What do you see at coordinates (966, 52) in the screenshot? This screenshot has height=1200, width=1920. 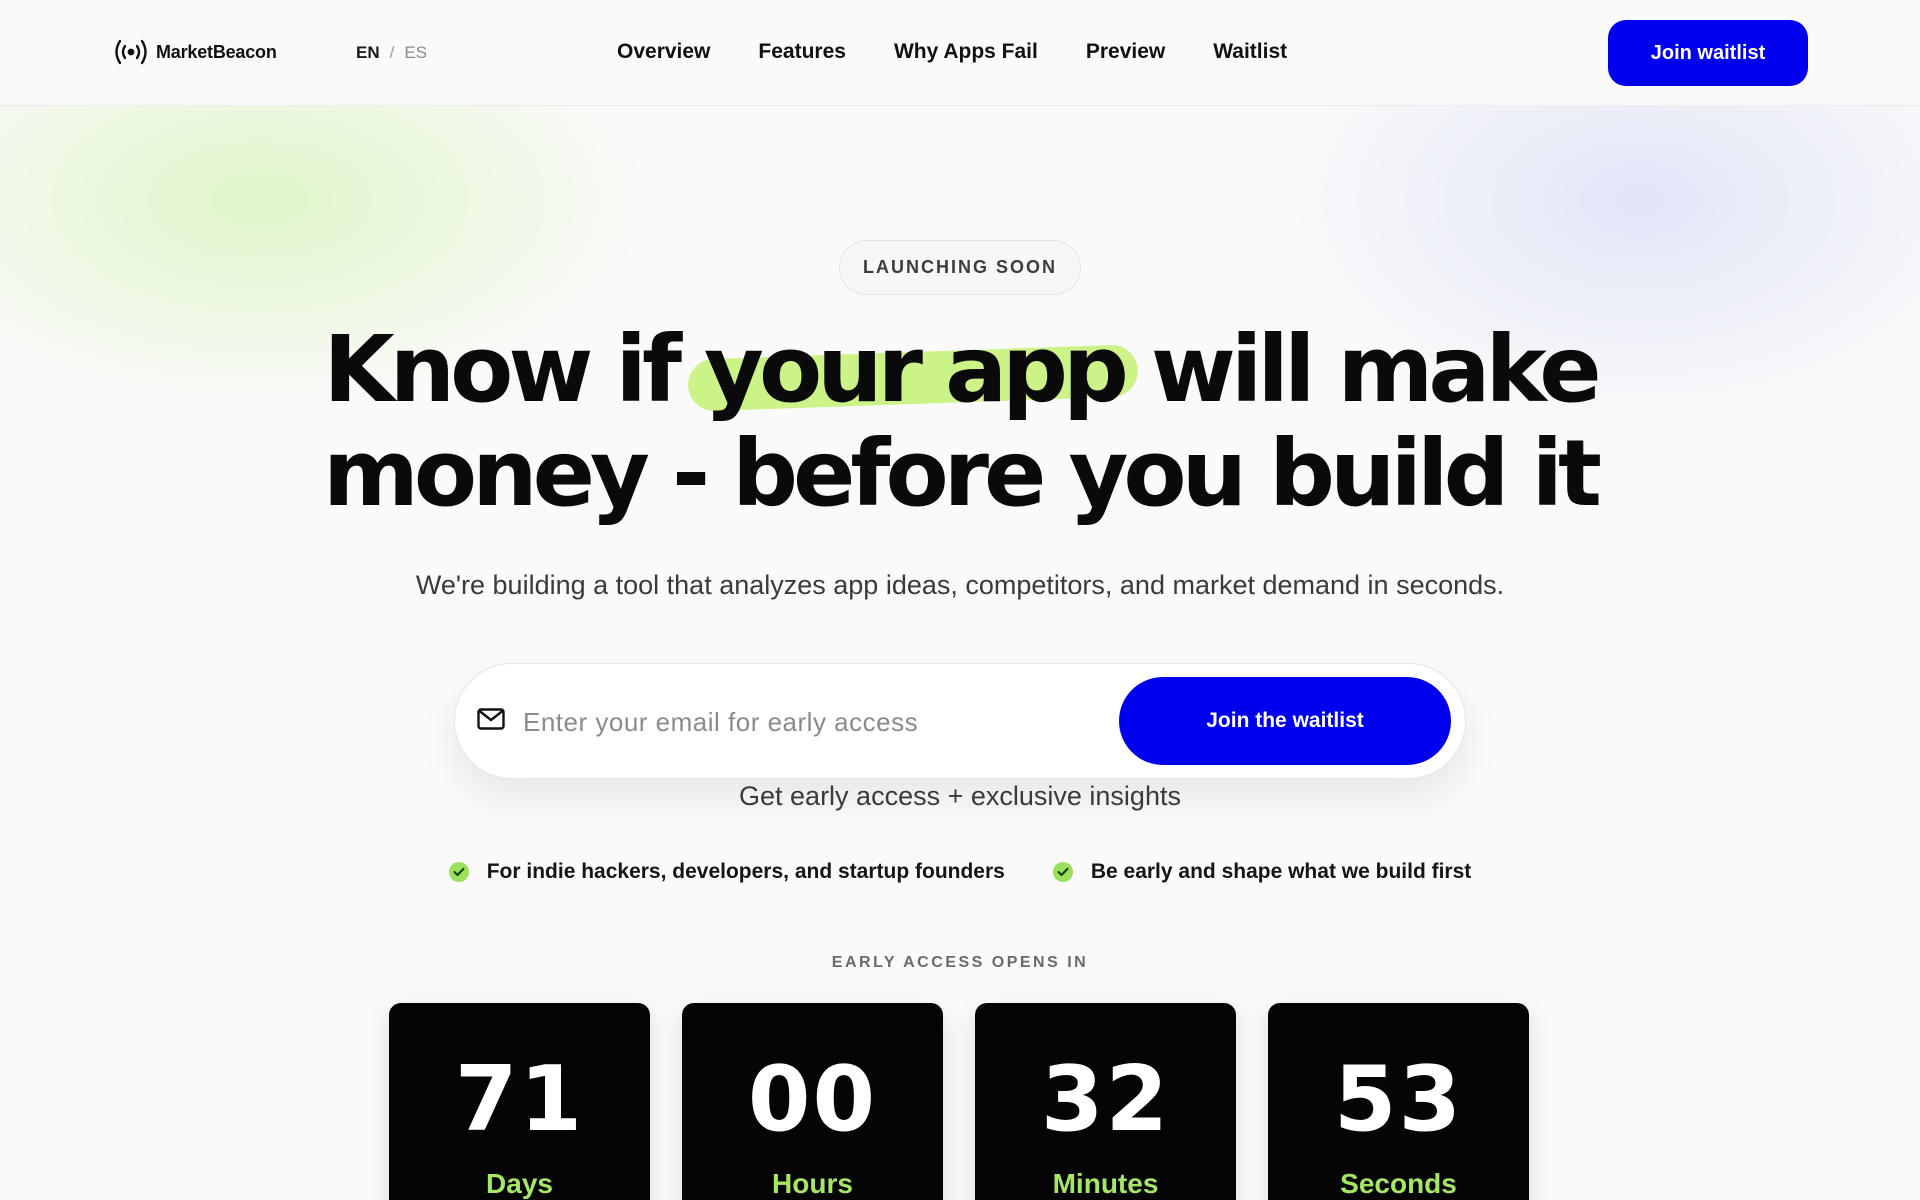 I see `nav-why-apps-fail: Why Apps Fail` at bounding box center [966, 52].